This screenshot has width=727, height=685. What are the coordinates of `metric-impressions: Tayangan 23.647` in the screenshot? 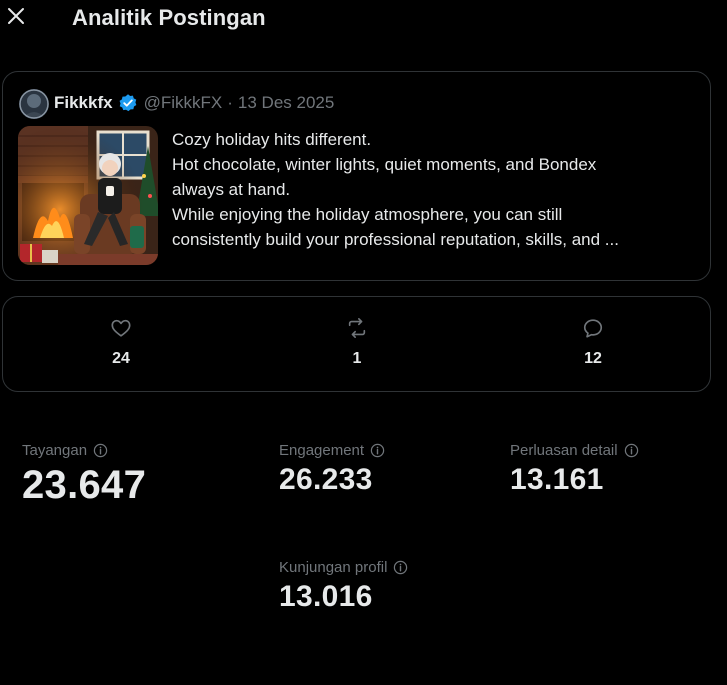 It's located at (84, 475).